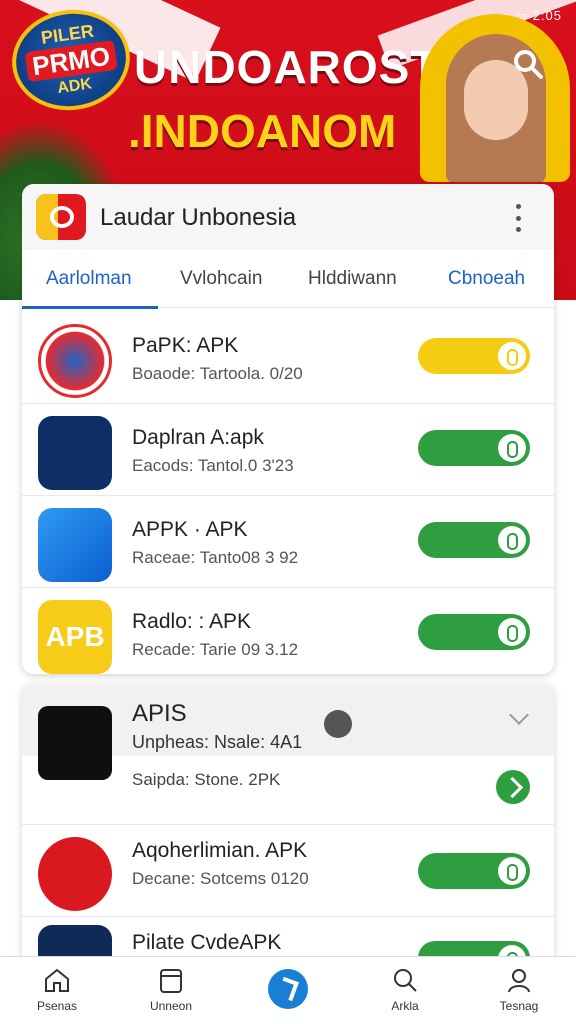  I want to click on logo-line3: ADK, so click(75, 86).